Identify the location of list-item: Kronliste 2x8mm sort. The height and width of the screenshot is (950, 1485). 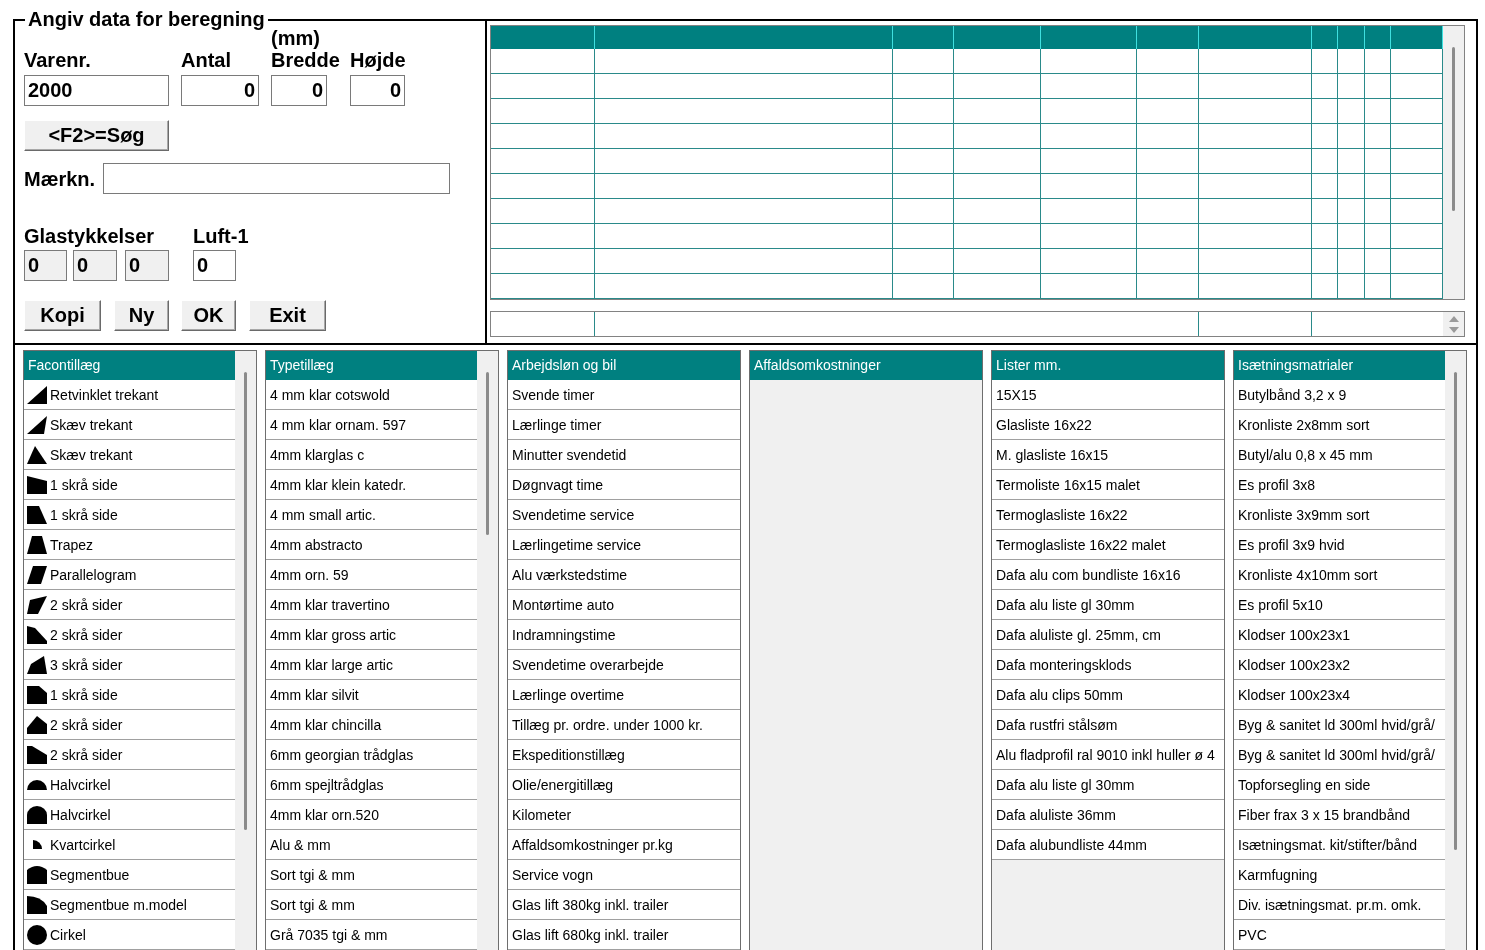
(1339, 425).